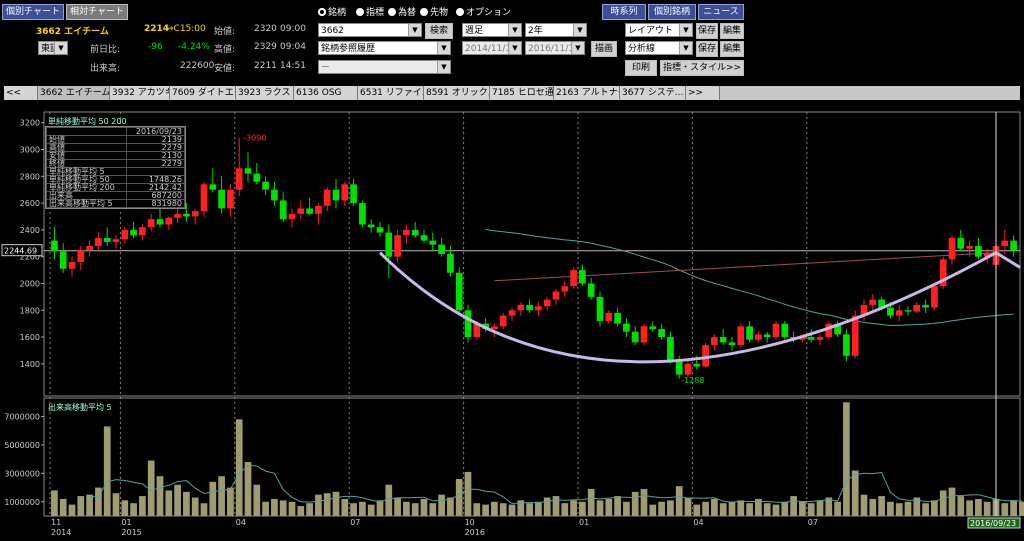 The image size is (1024, 541). What do you see at coordinates (457, 93) in the screenshot?
I see `stock-tab: 8591 オリックス` at bounding box center [457, 93].